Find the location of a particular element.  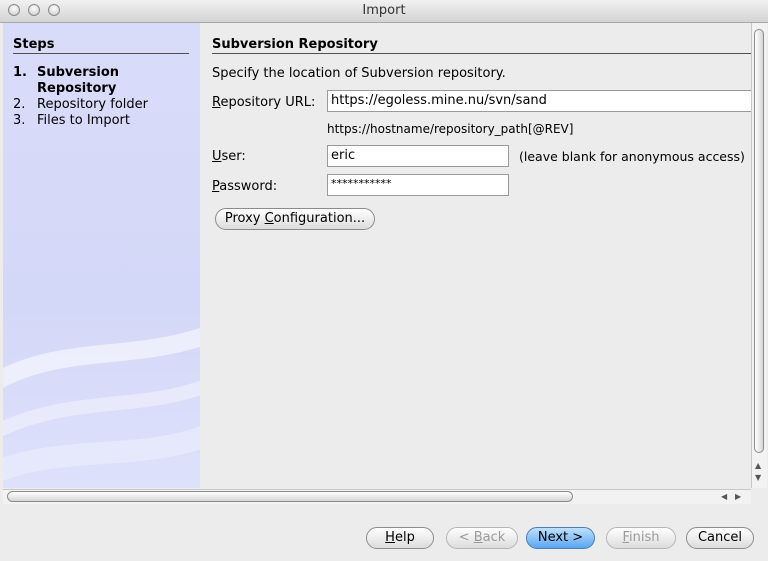

decorative-swirl-graphic is located at coordinates (101, 404).